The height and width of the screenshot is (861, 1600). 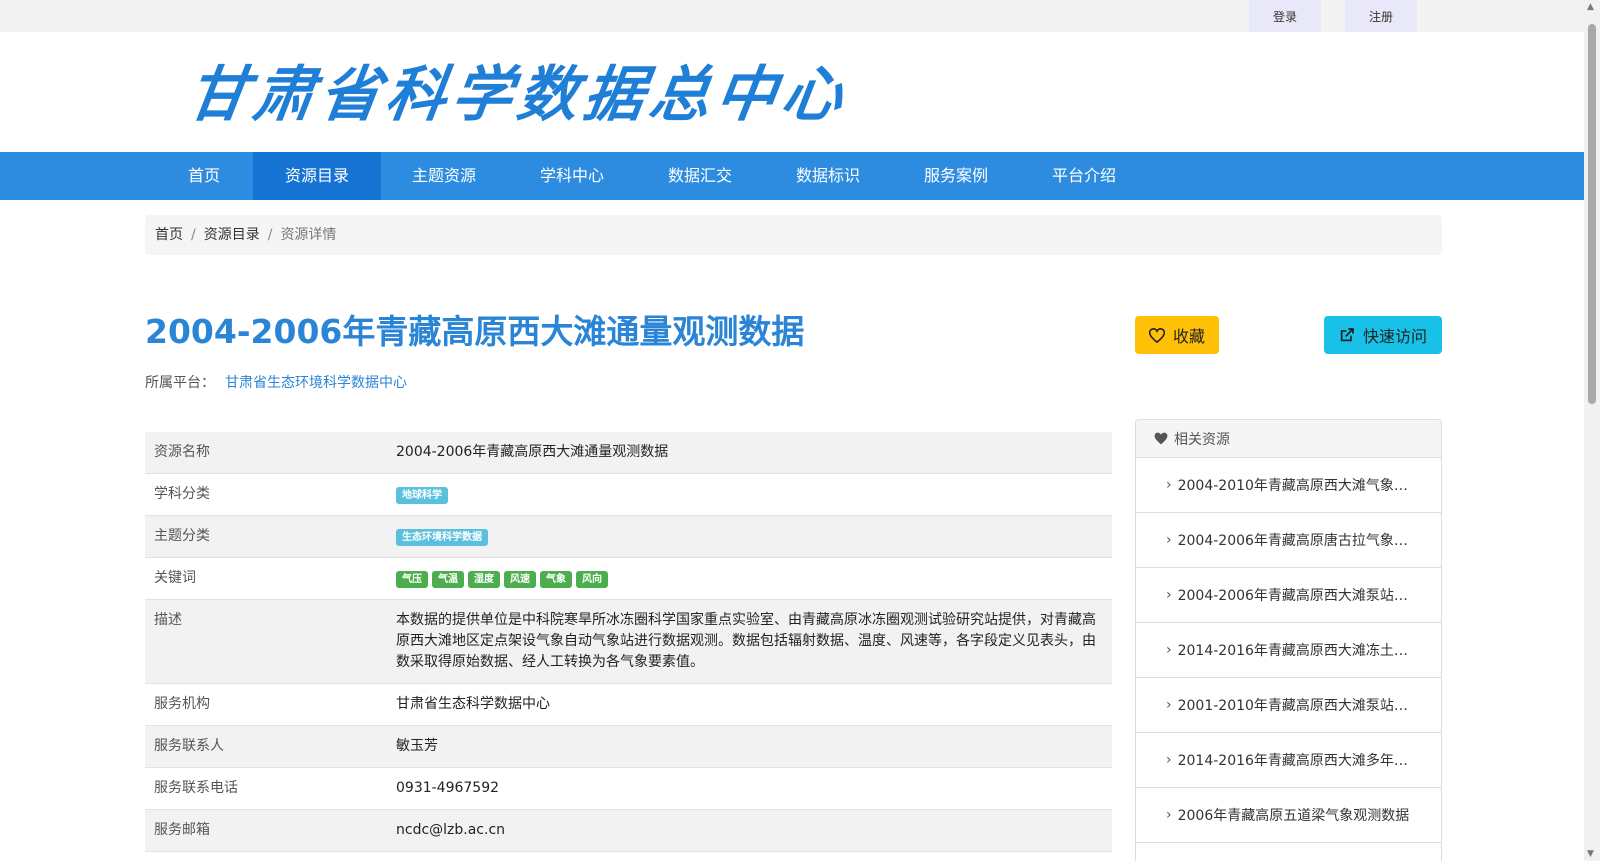 What do you see at coordinates (444, 176) in the screenshot?
I see `nav-themes: 主题资源` at bounding box center [444, 176].